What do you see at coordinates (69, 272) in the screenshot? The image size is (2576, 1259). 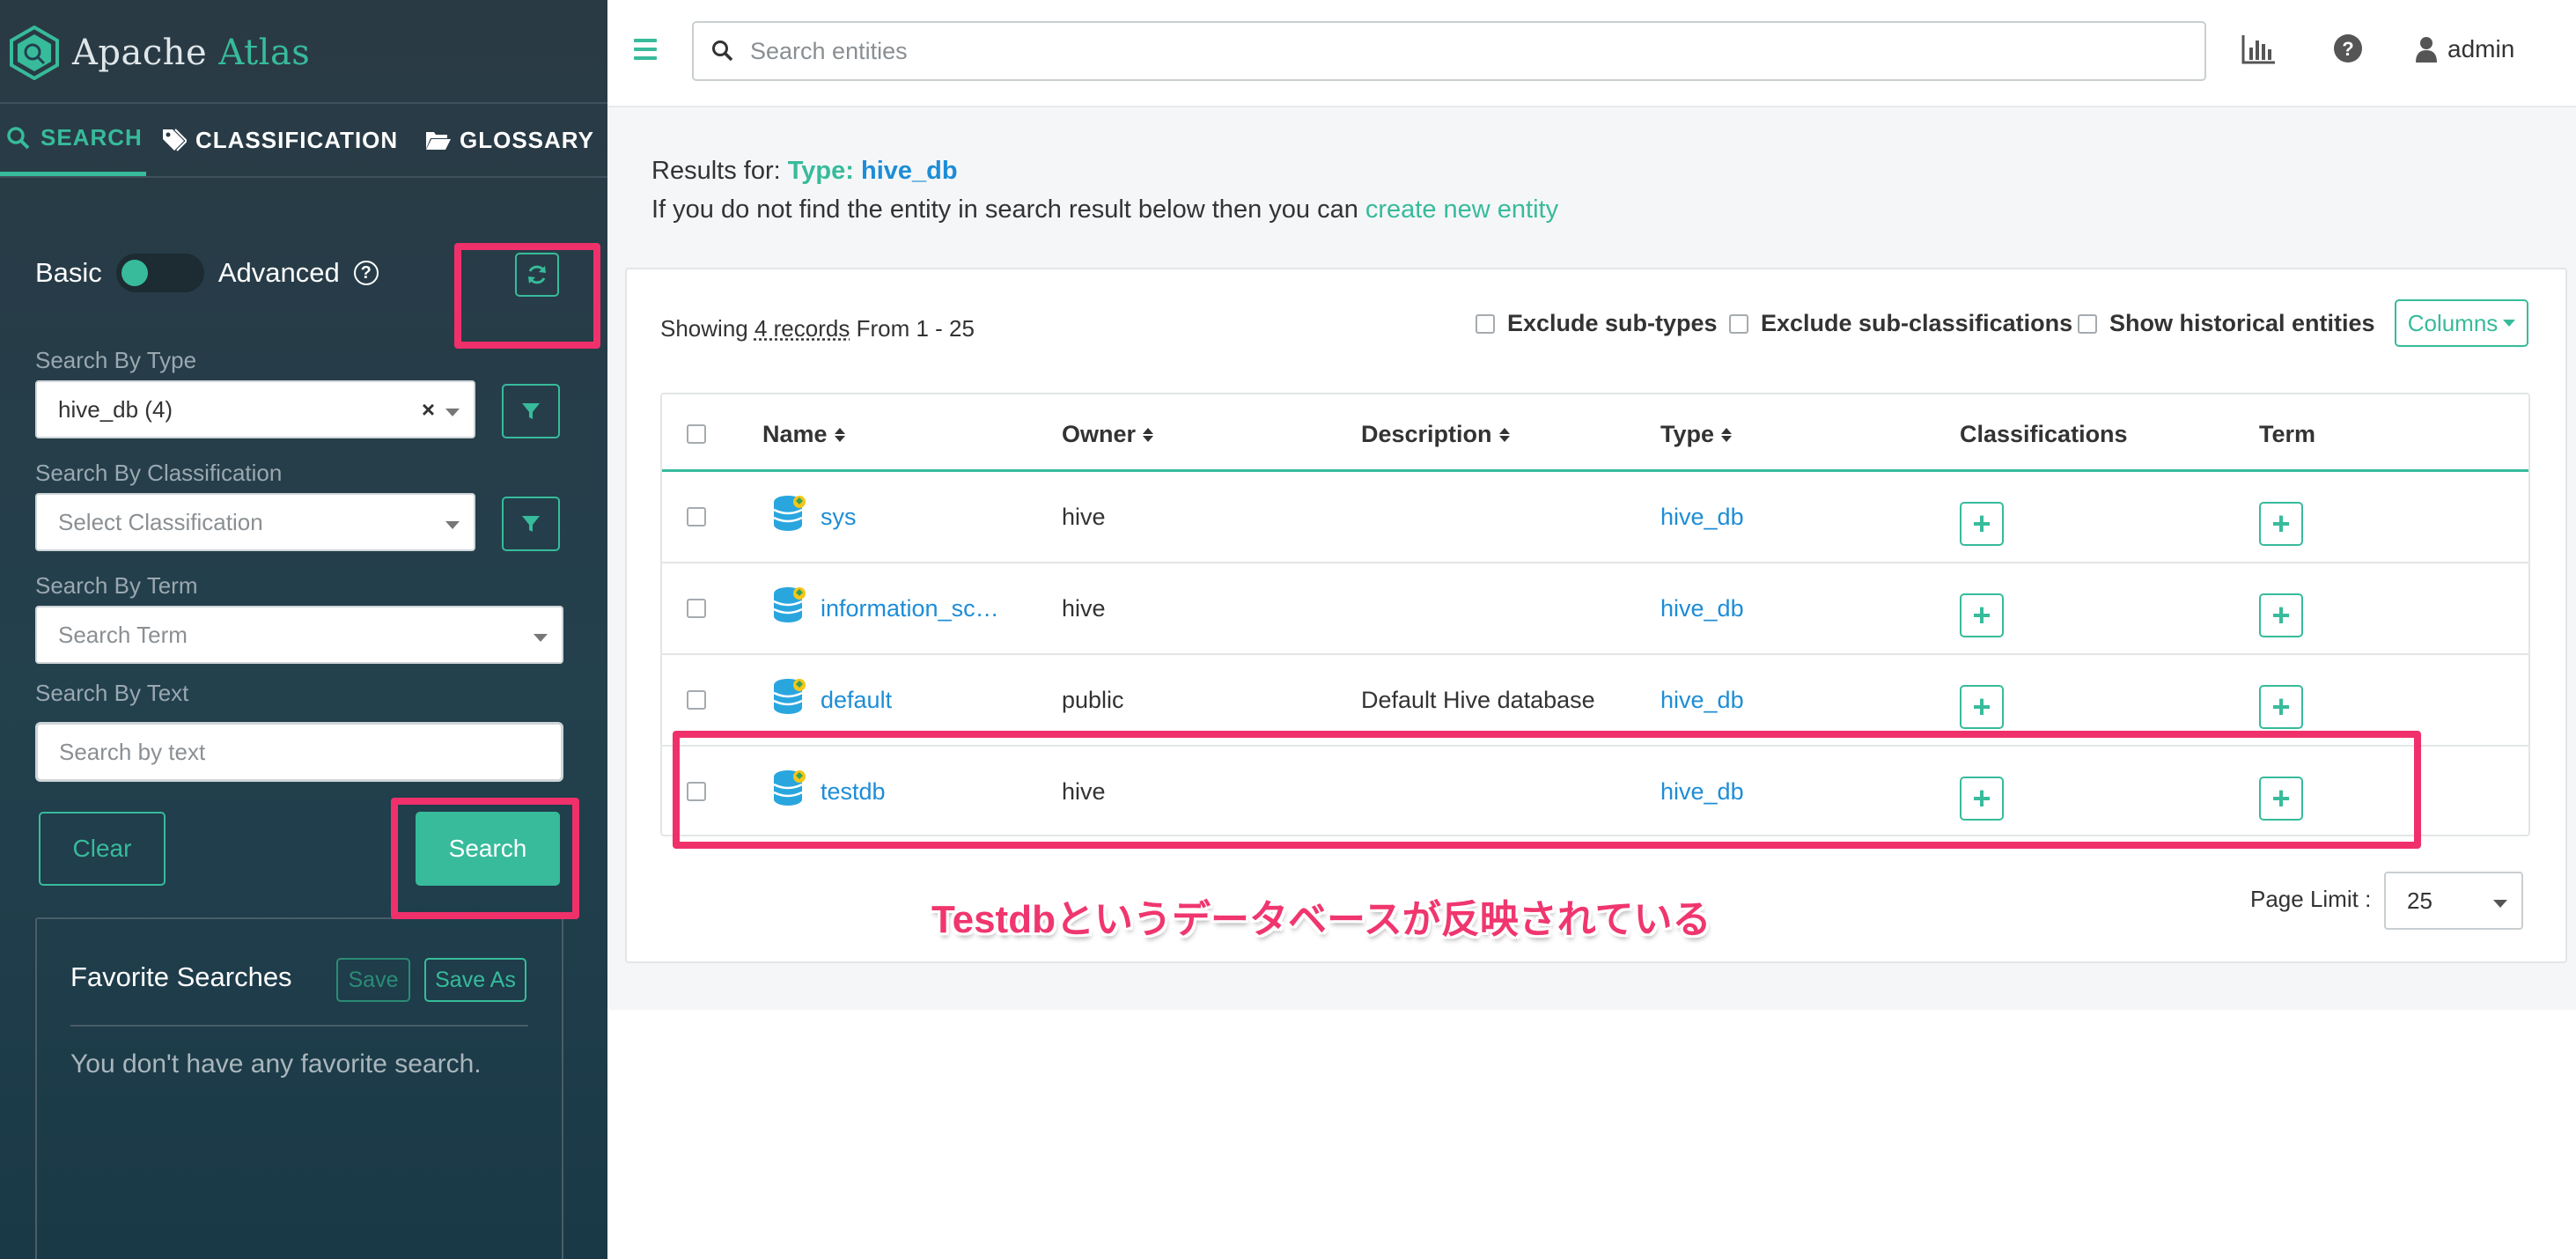 I see `basic-label: Basic` at bounding box center [69, 272].